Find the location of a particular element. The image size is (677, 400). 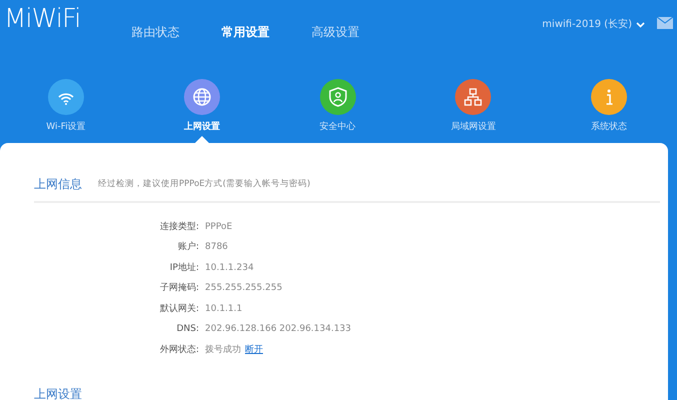

field-value: 10.1.1.1 is located at coordinates (223, 309).